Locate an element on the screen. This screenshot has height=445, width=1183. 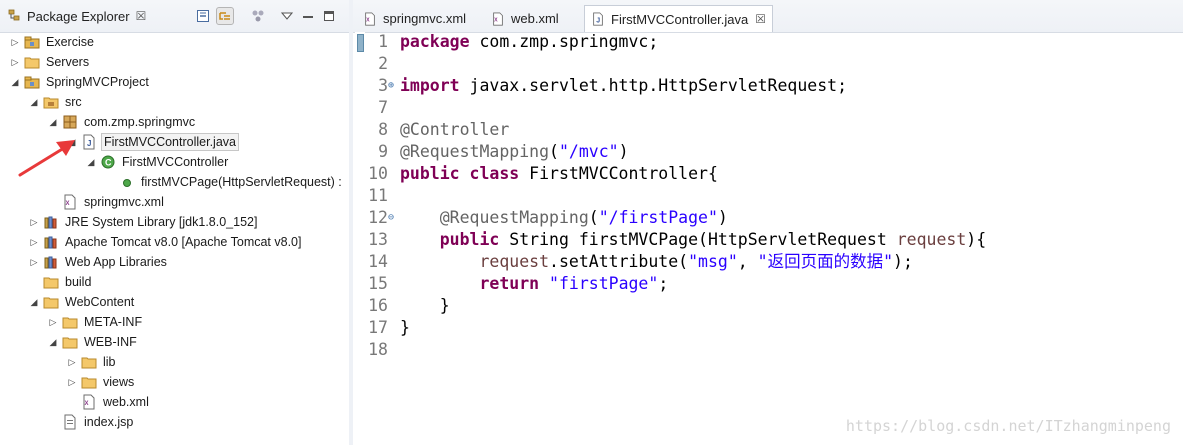
code-line: 10 public class FirstMVCController{ is located at coordinates (768, 174).